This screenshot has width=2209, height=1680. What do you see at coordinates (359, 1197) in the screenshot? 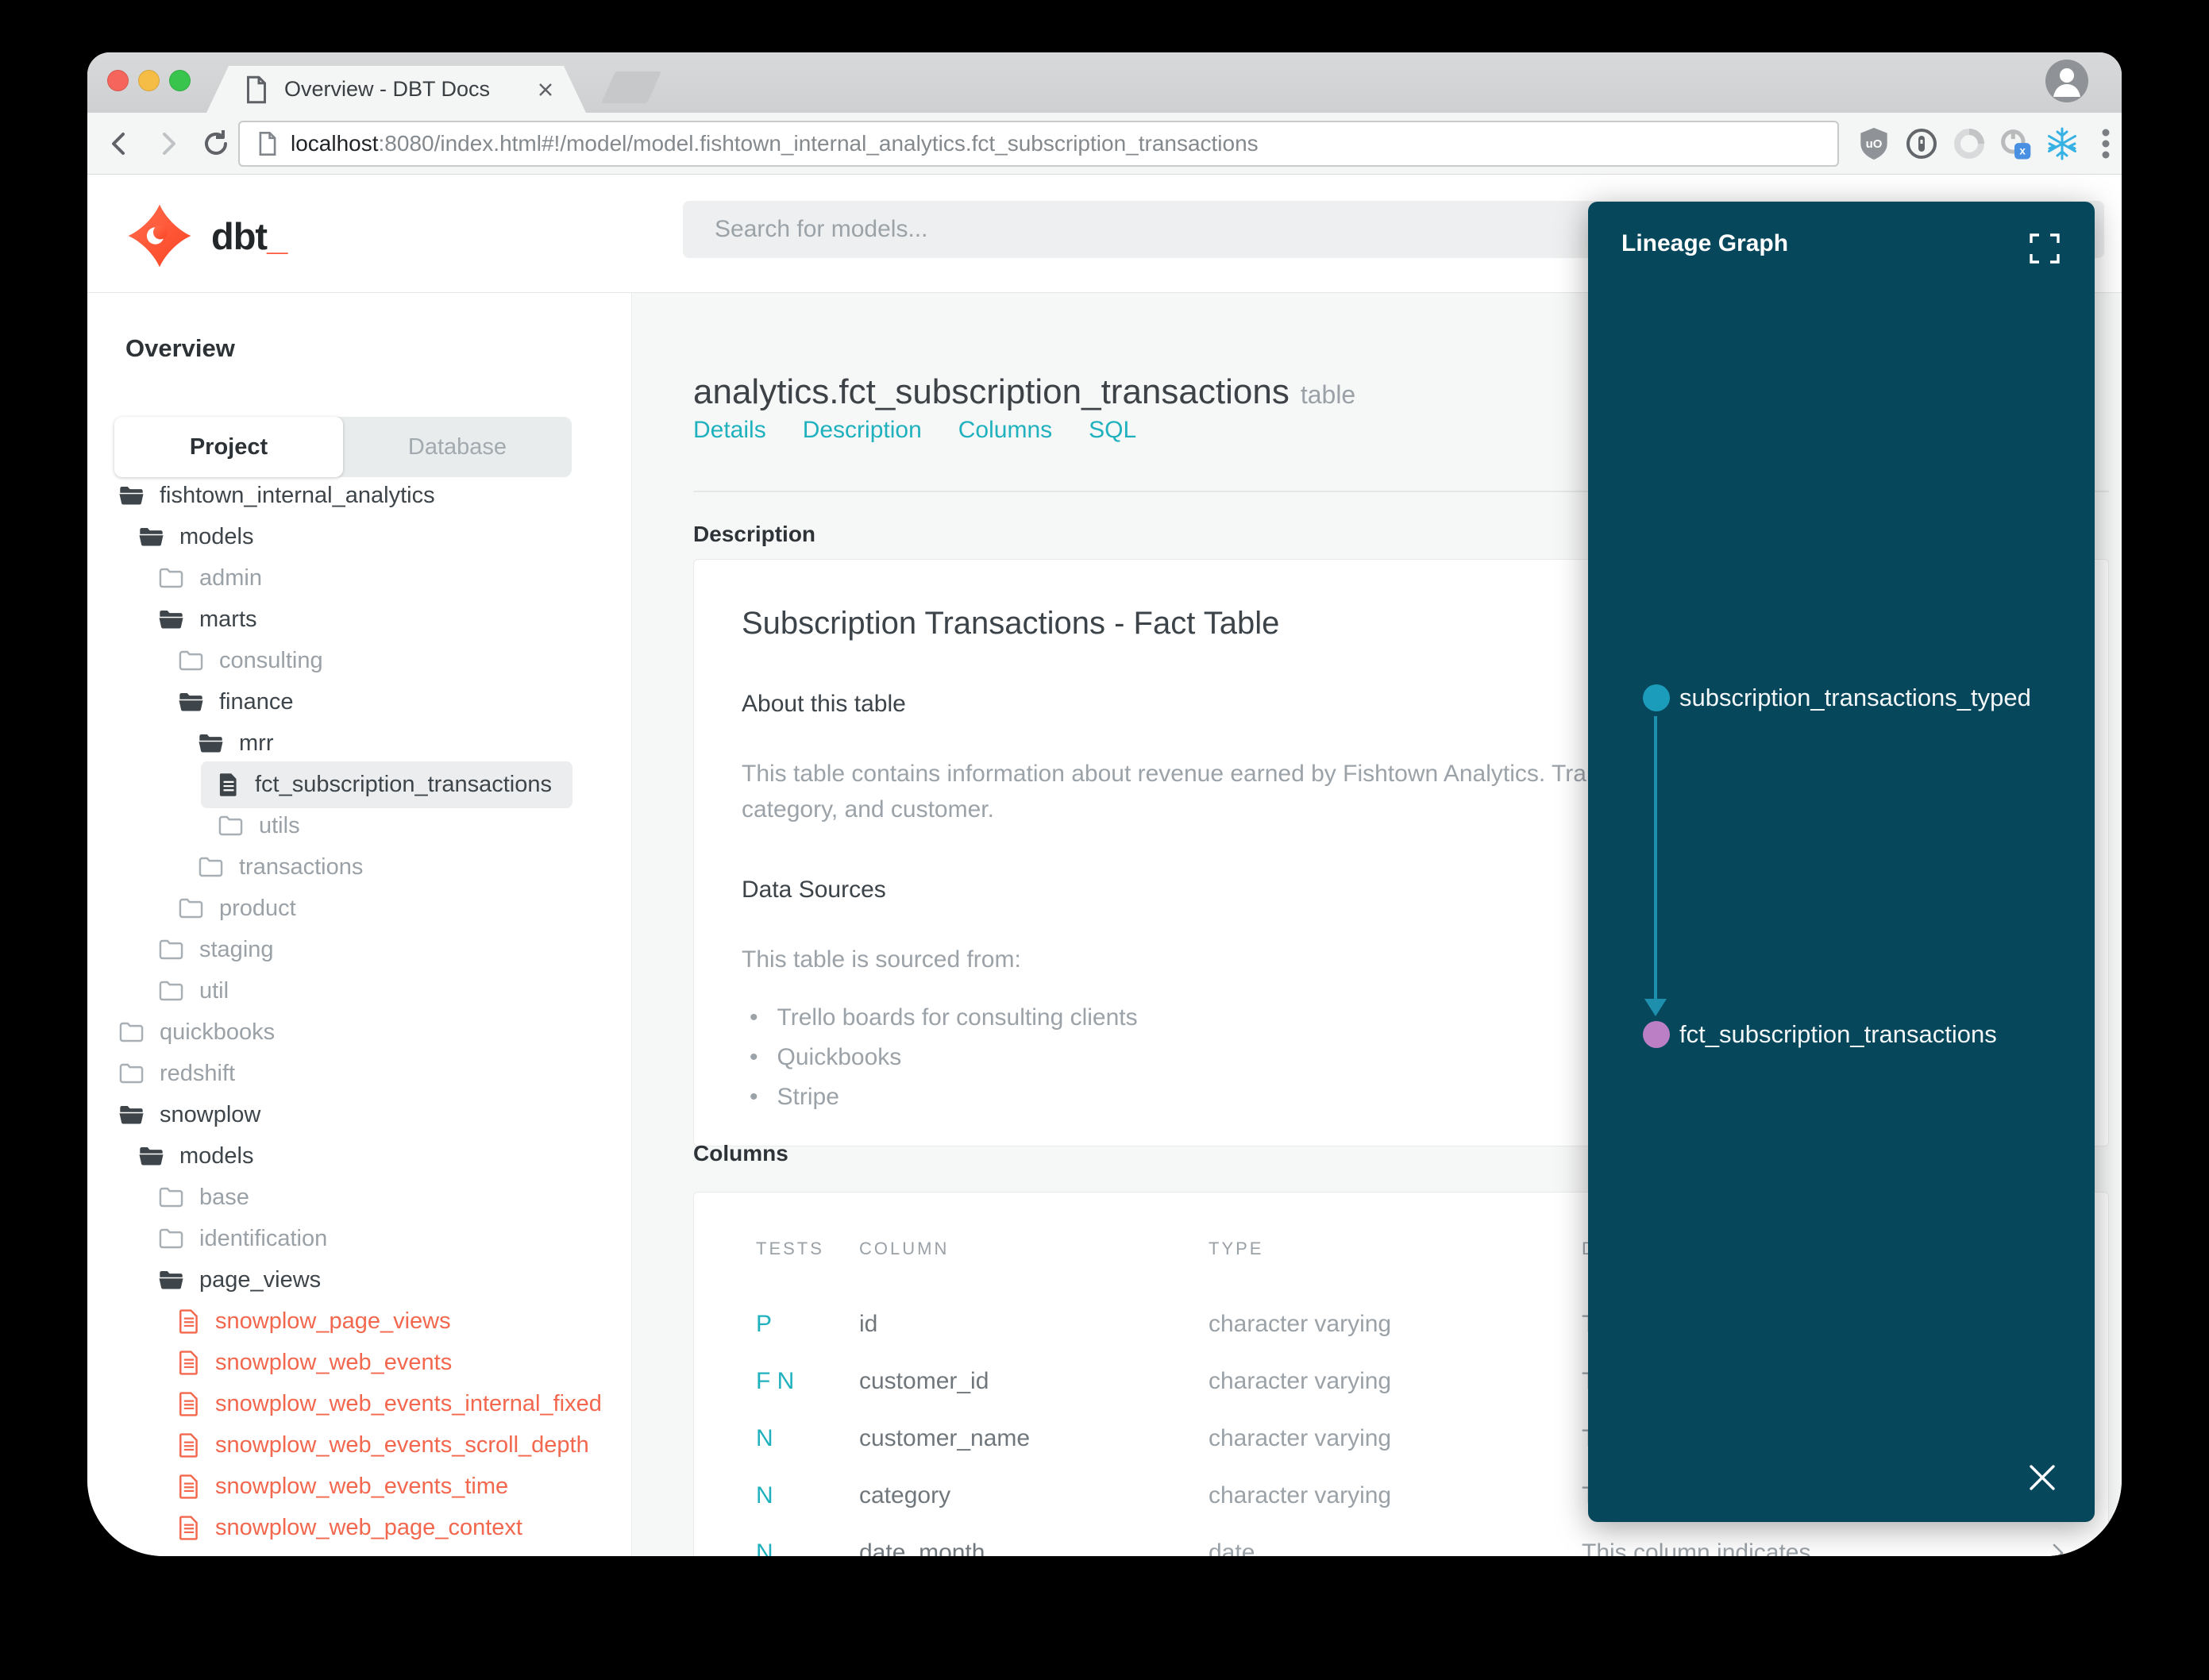
I see `tree-item-base: base` at bounding box center [359, 1197].